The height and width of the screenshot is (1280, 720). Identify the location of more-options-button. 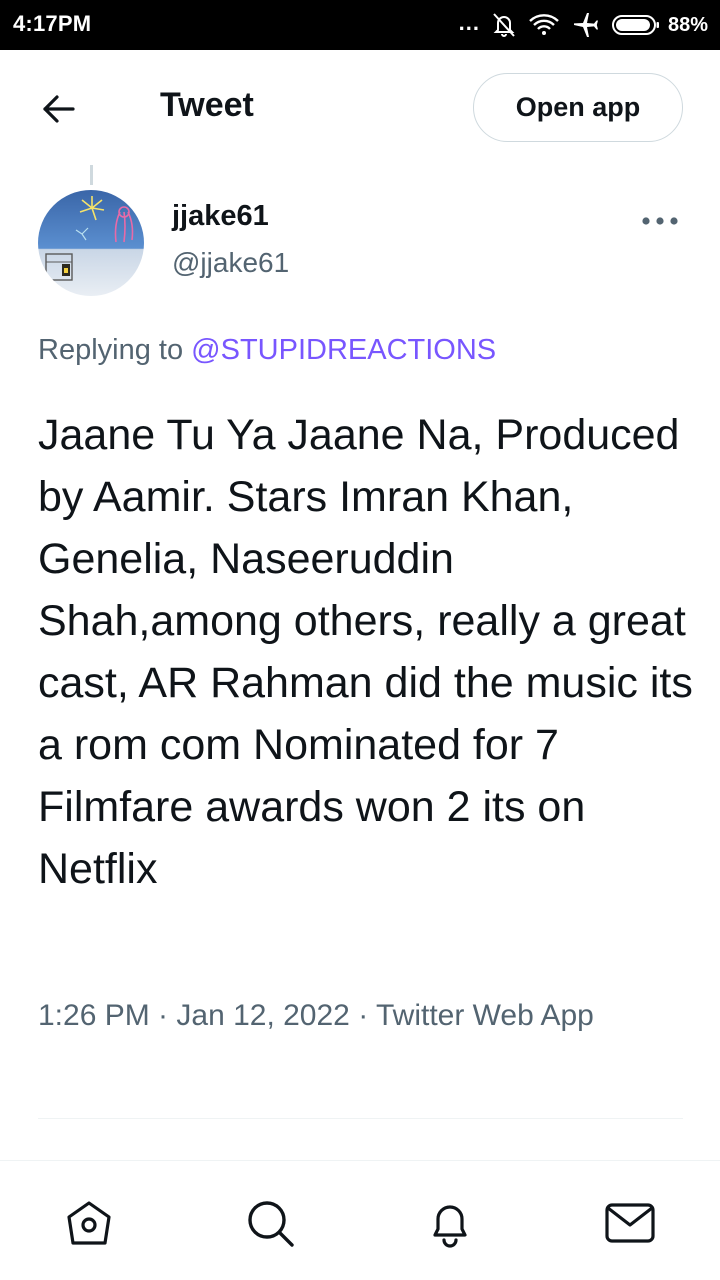
(660, 221).